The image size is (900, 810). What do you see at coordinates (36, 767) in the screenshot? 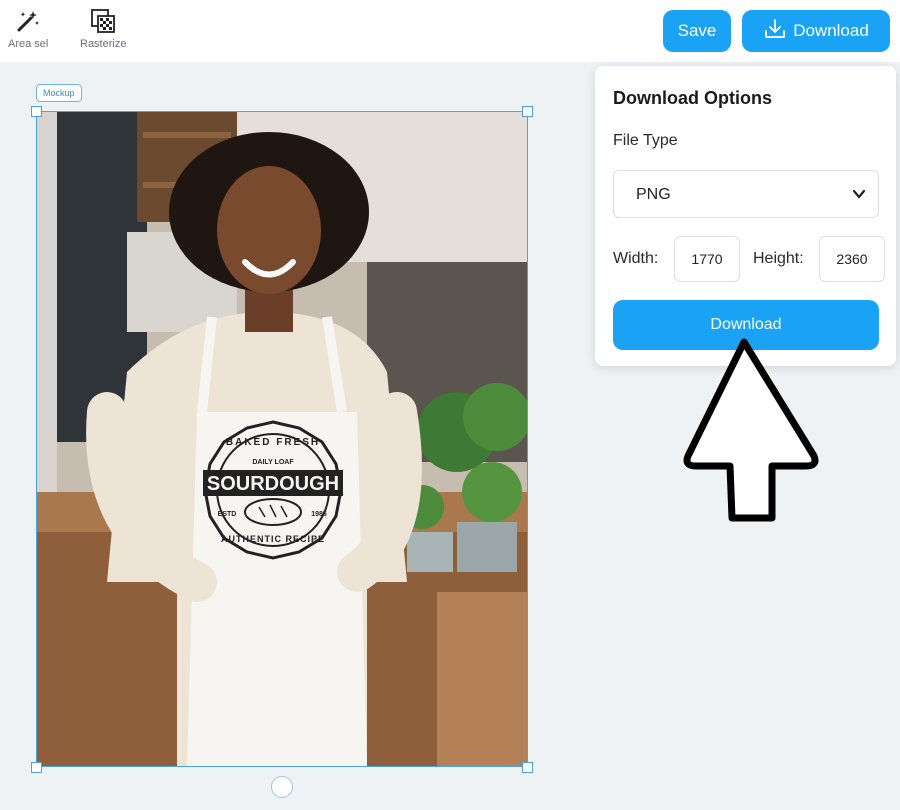
I see `resize-handle-bottom-left` at bounding box center [36, 767].